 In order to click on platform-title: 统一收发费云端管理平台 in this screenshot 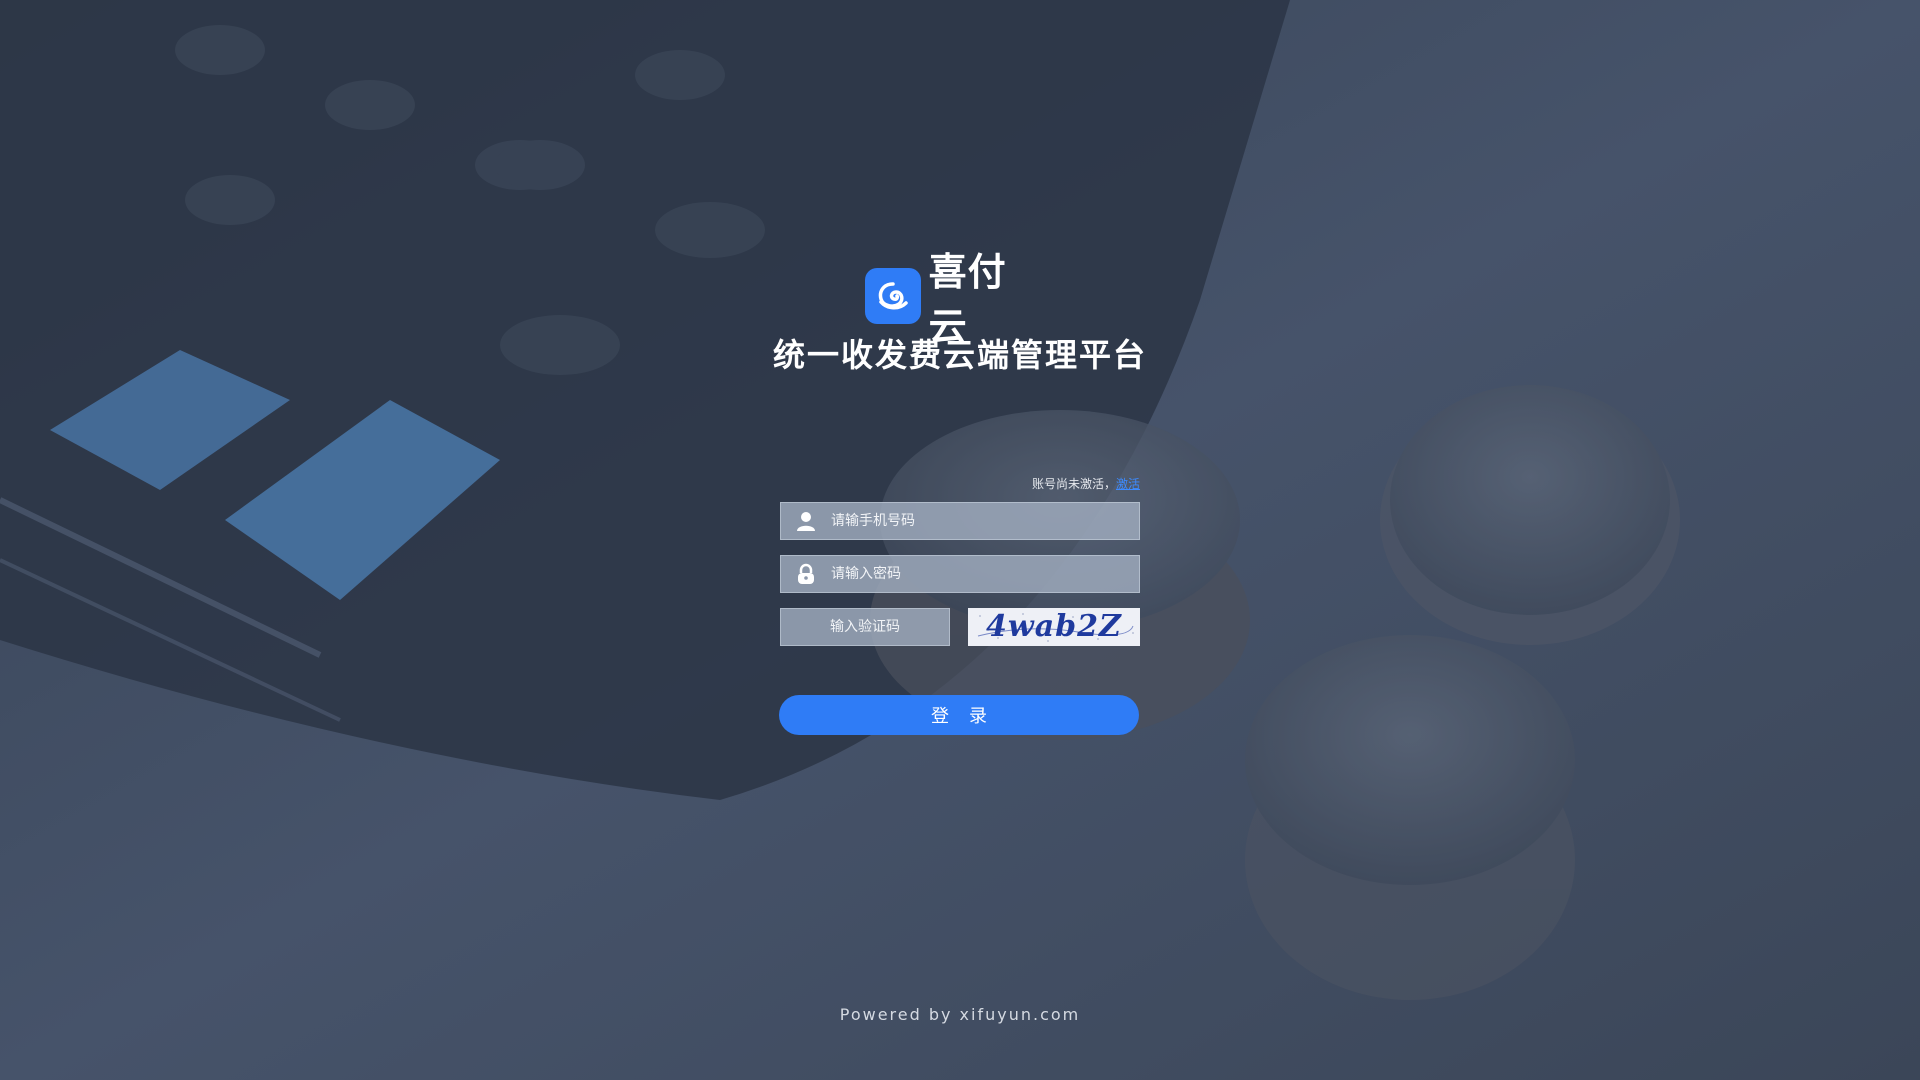, I will do `click(959, 355)`.